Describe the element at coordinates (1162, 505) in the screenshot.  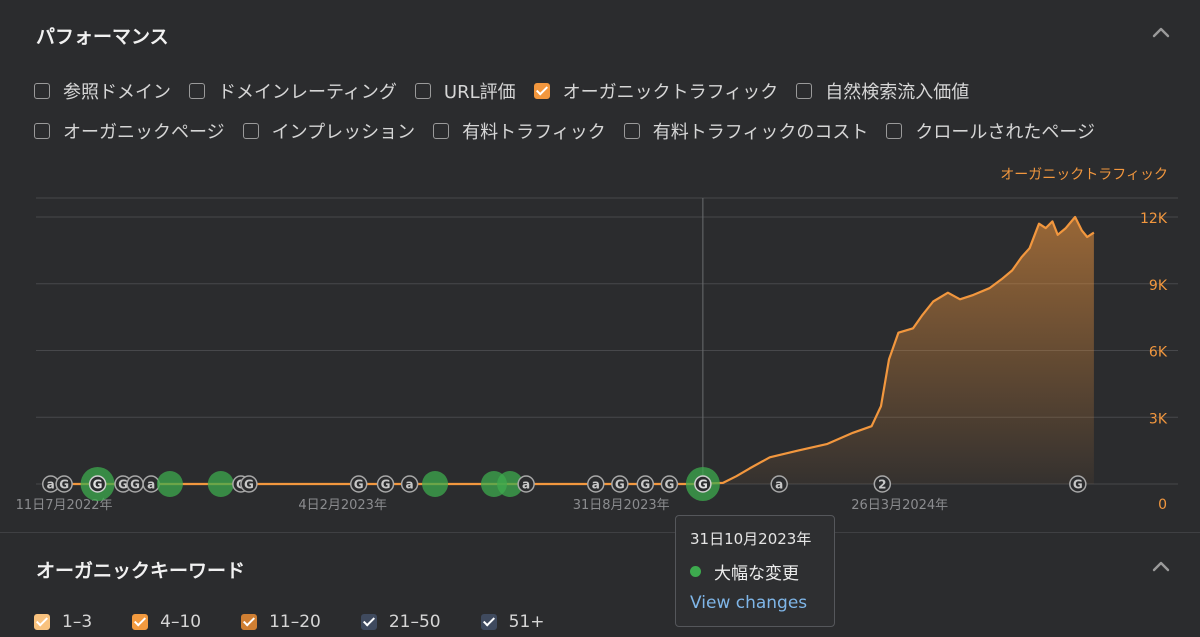
I see `y-tick-label: 0` at that location.